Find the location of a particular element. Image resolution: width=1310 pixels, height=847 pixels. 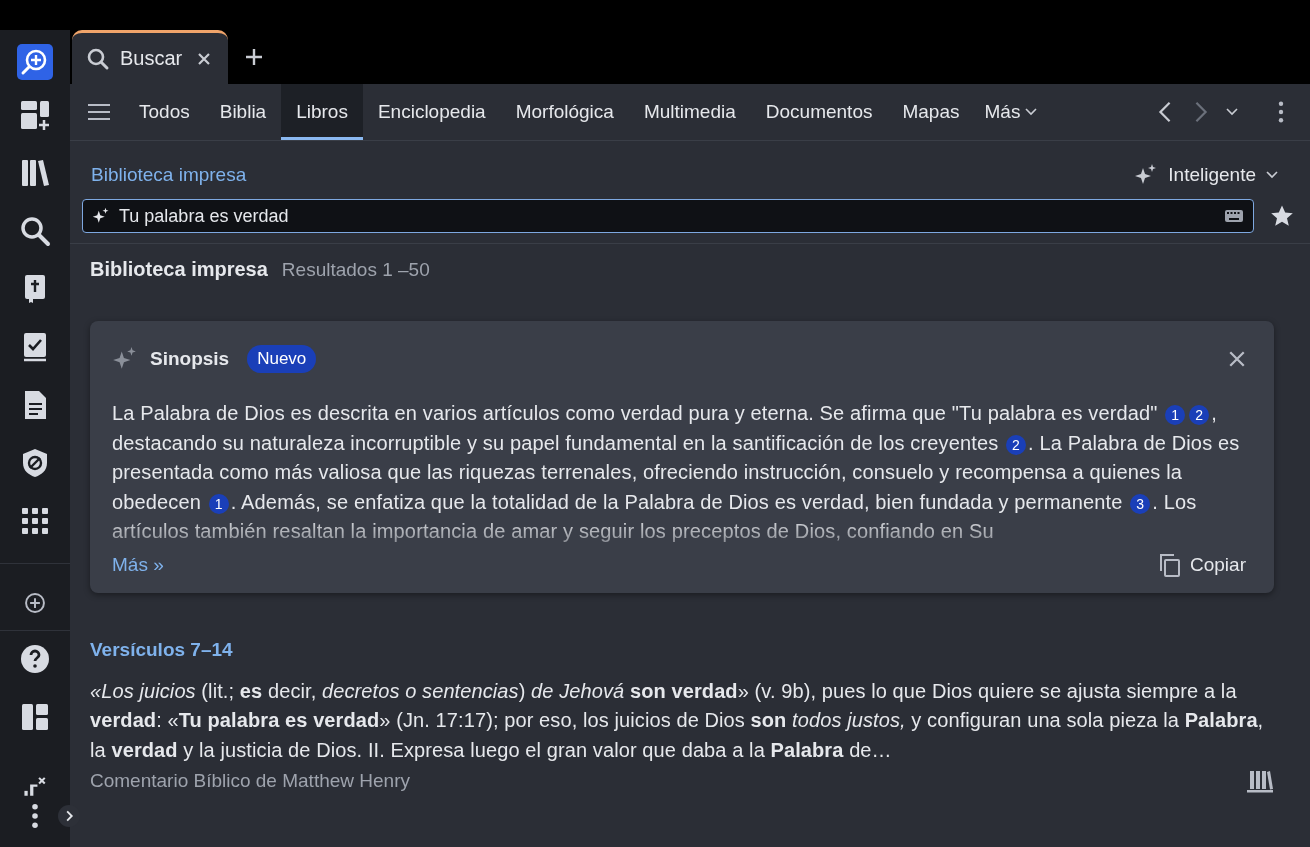

synopsis-title: Sinopsis is located at coordinates (190, 359).